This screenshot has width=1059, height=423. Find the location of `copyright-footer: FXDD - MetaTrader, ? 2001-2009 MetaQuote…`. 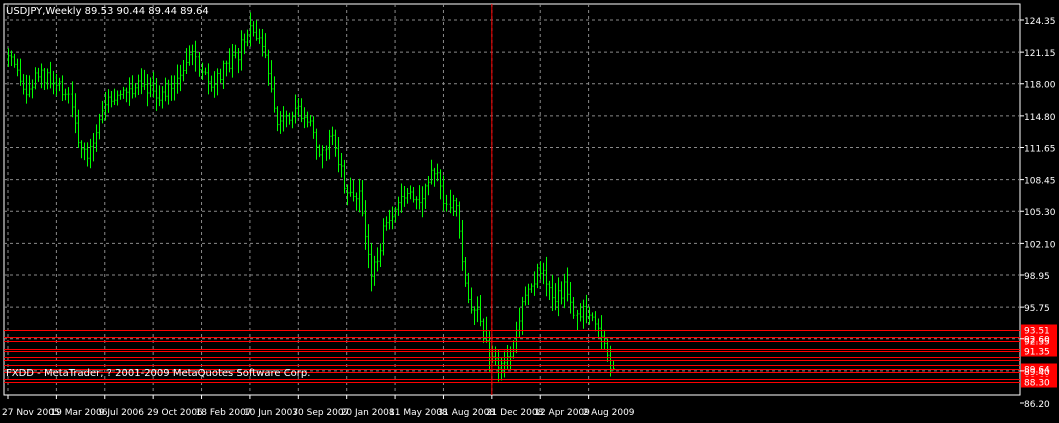

copyright-footer: FXDD - MetaTrader, ? 2001-2009 MetaQuote… is located at coordinates (158, 373).